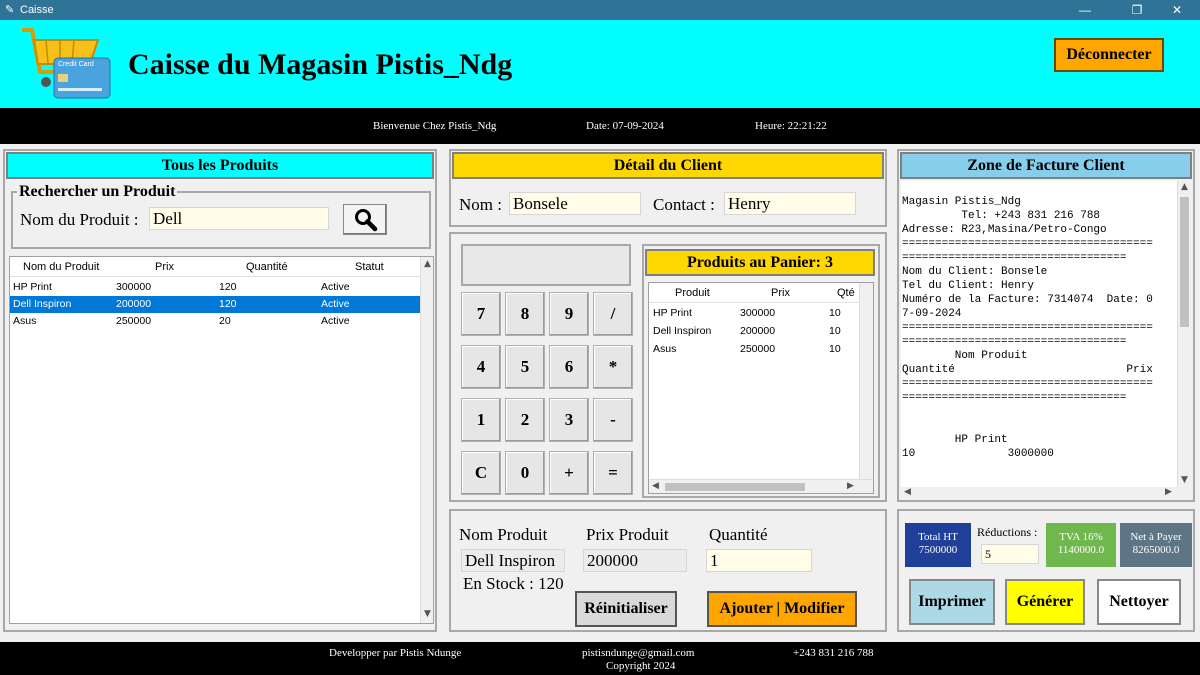 Image resolution: width=1200 pixels, height=675 pixels. I want to click on cart-column-price: Prix, so click(780, 293).